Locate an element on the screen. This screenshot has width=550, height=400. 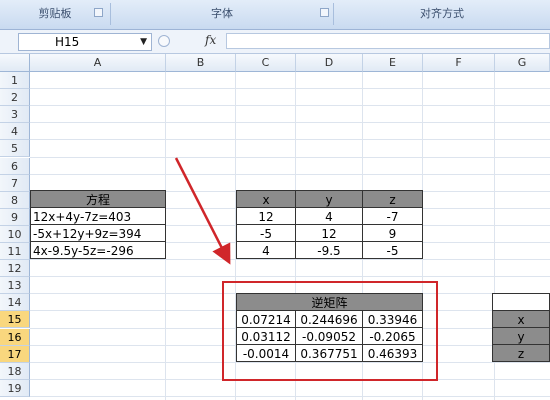
row-header: 6 is located at coordinates (15, 166).